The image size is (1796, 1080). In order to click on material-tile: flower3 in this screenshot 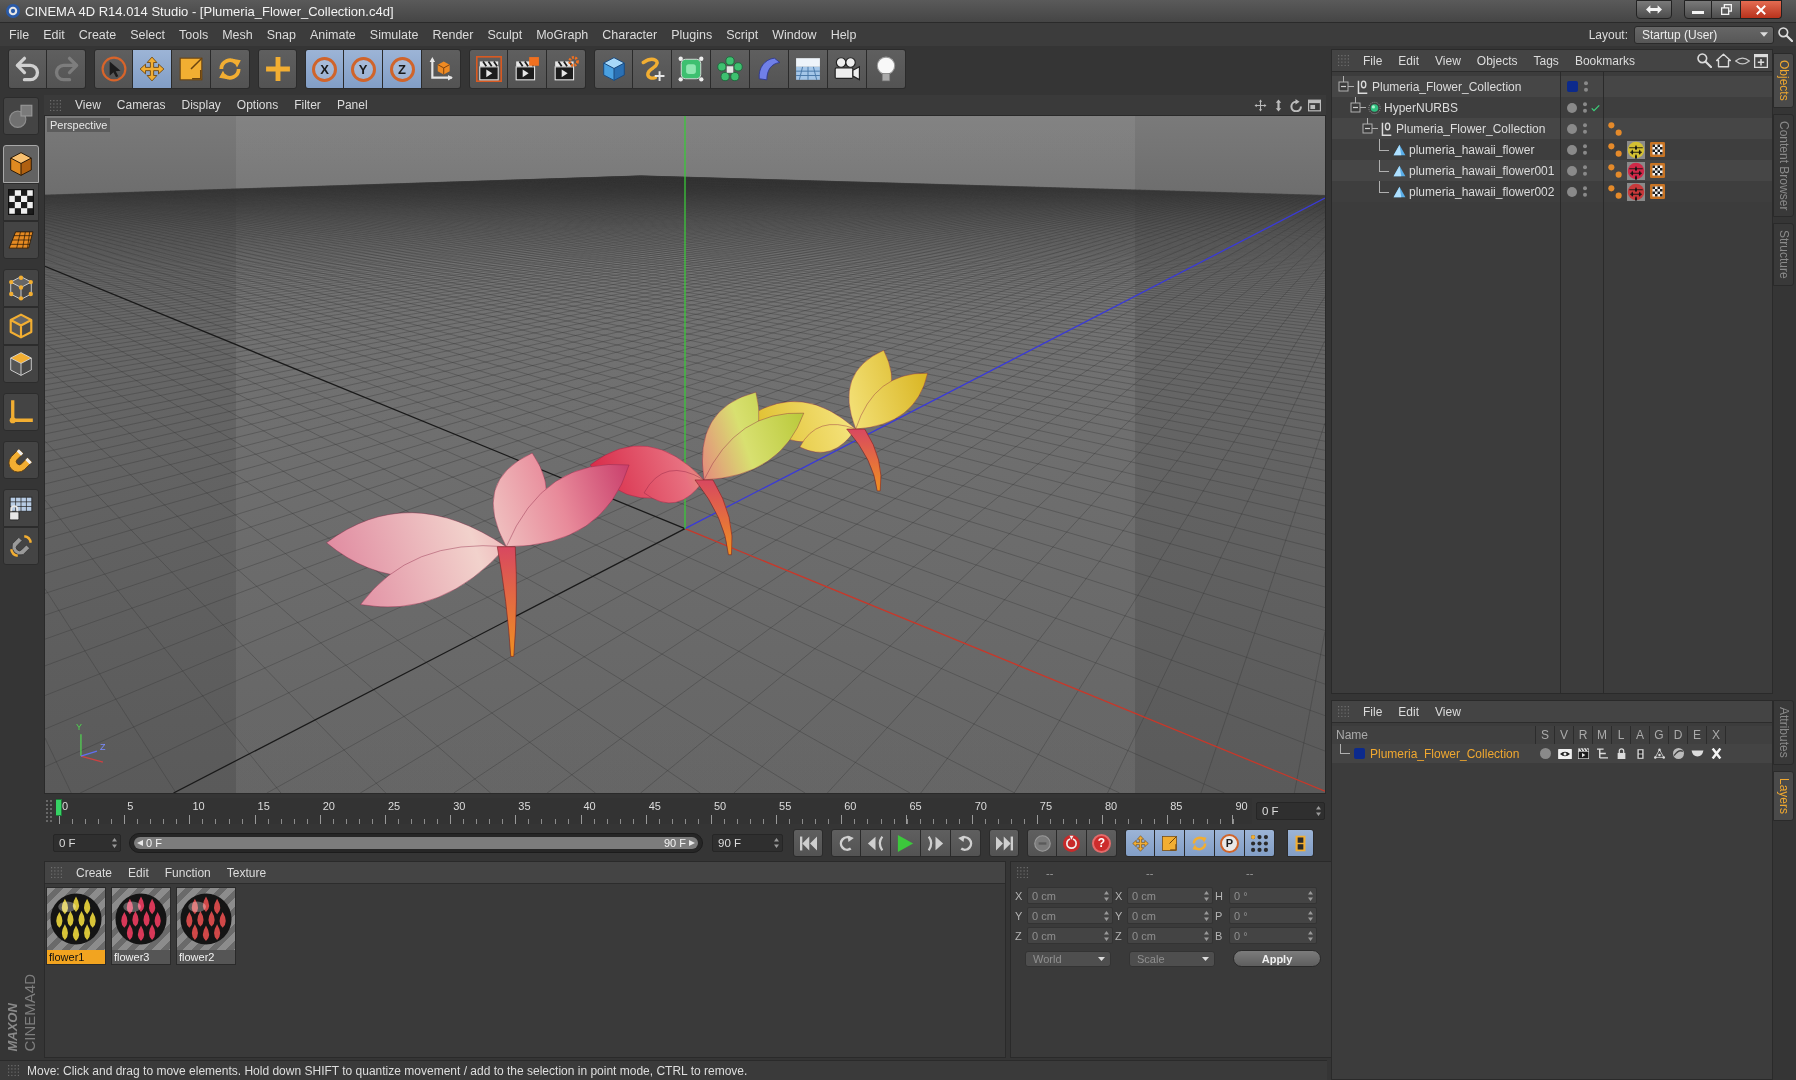, I will do `click(141, 926)`.